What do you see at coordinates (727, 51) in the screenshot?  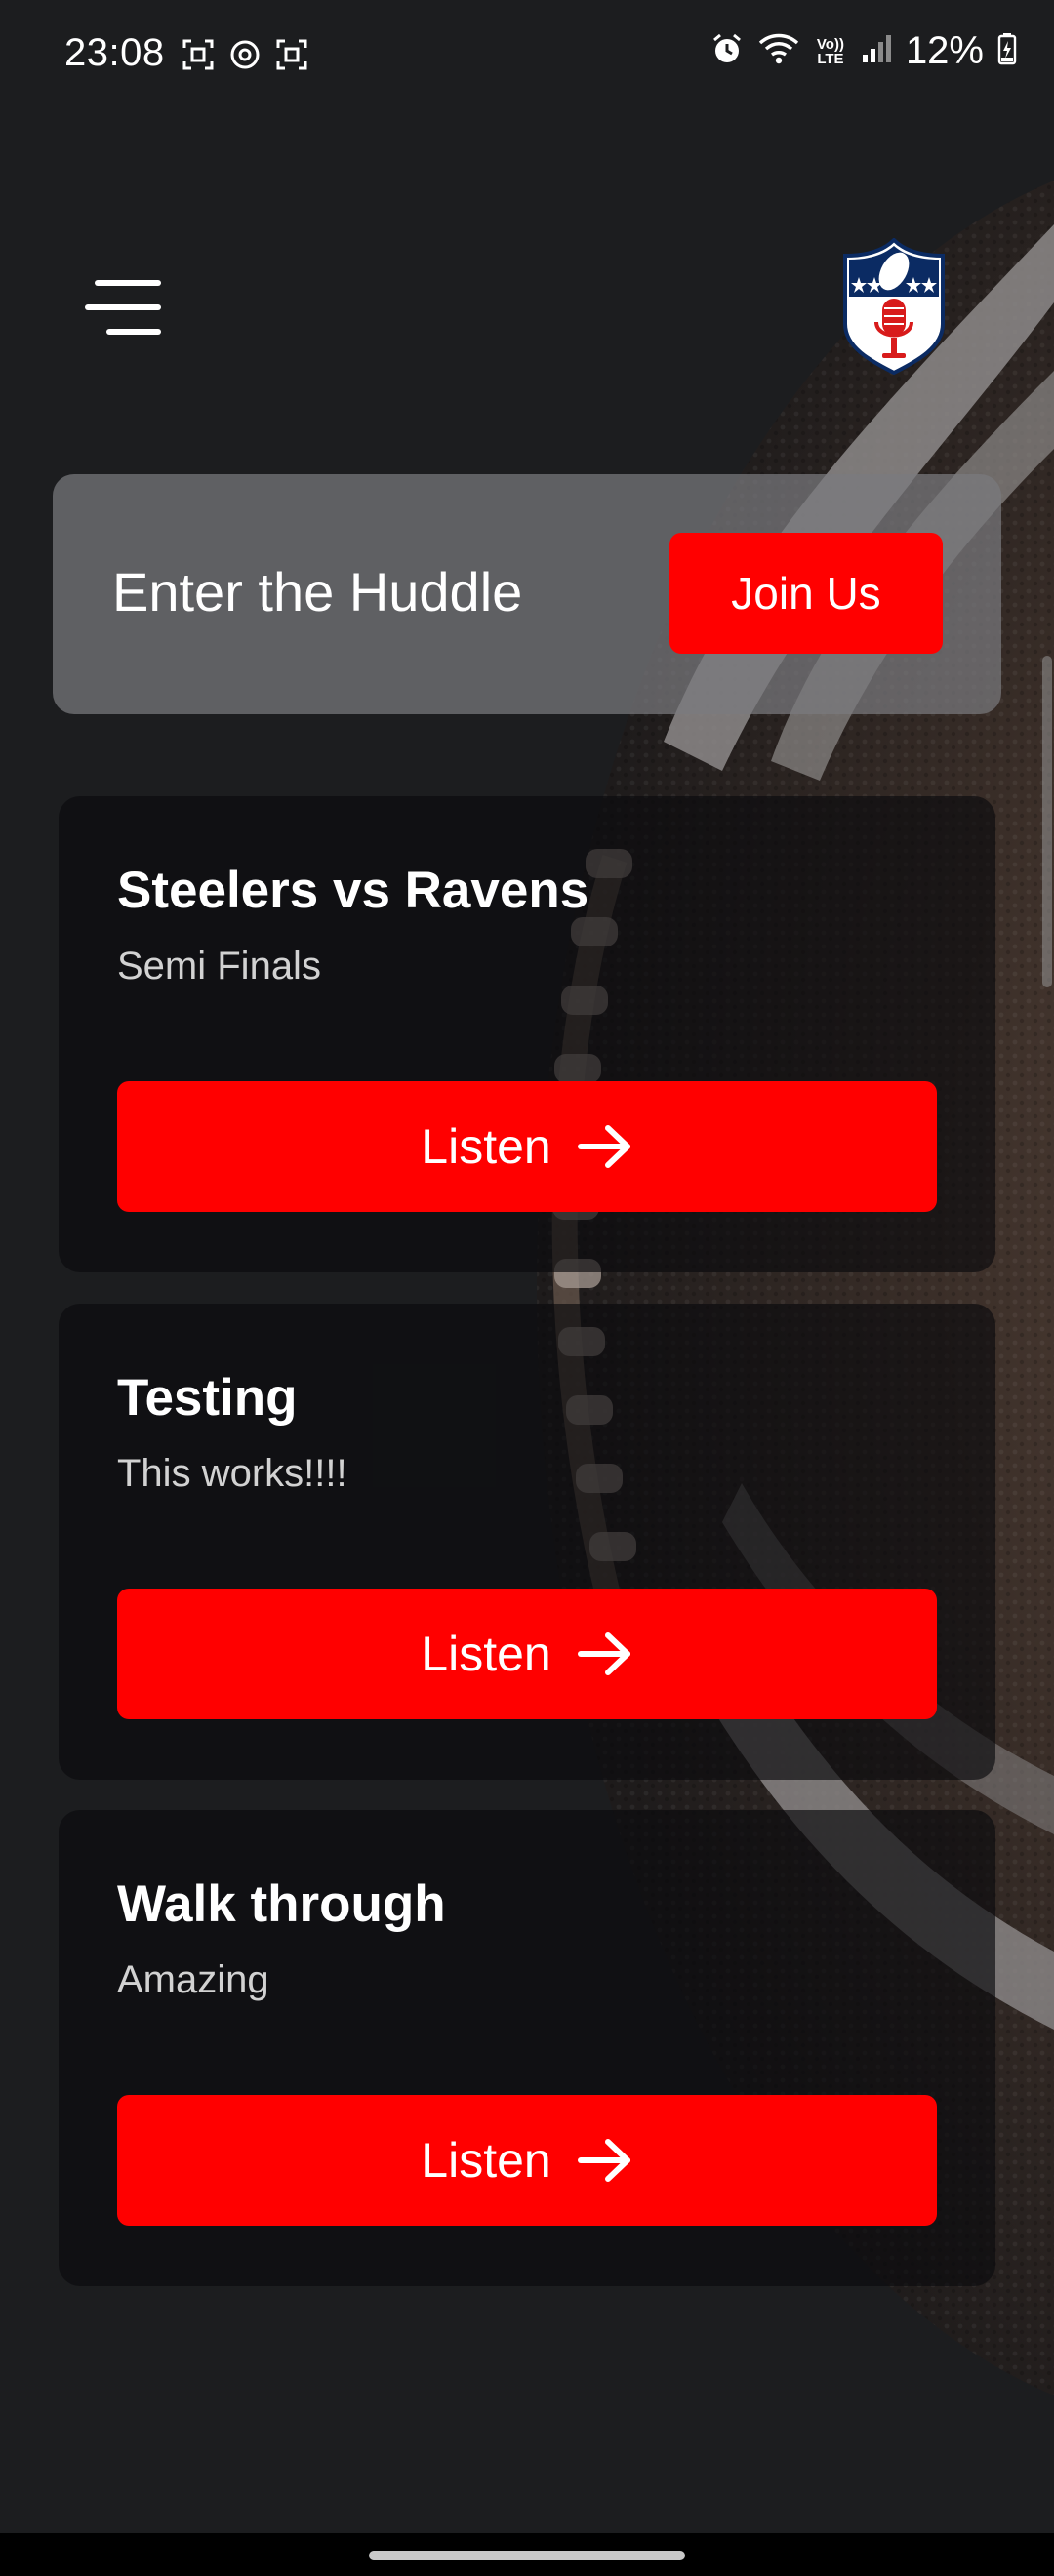 I see `alarm-icon` at bounding box center [727, 51].